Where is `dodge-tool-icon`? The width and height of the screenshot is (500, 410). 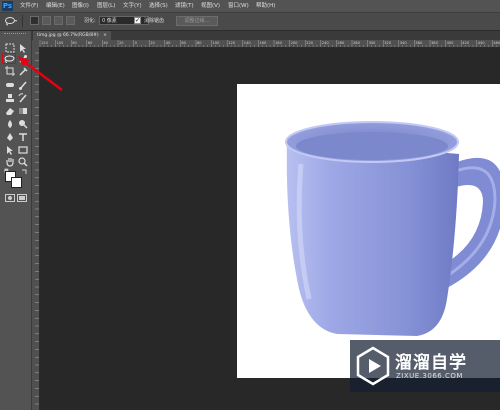
dodge-tool-icon is located at coordinates (23, 124).